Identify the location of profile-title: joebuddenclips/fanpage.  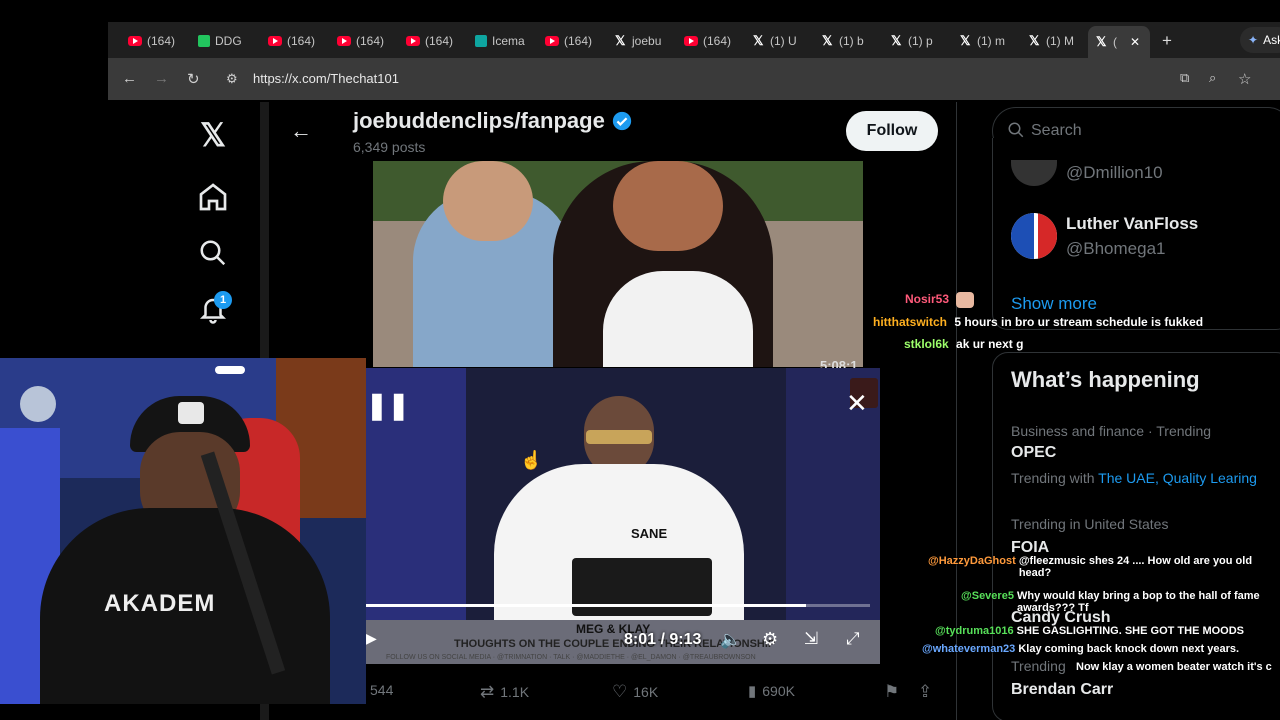
(493, 121).